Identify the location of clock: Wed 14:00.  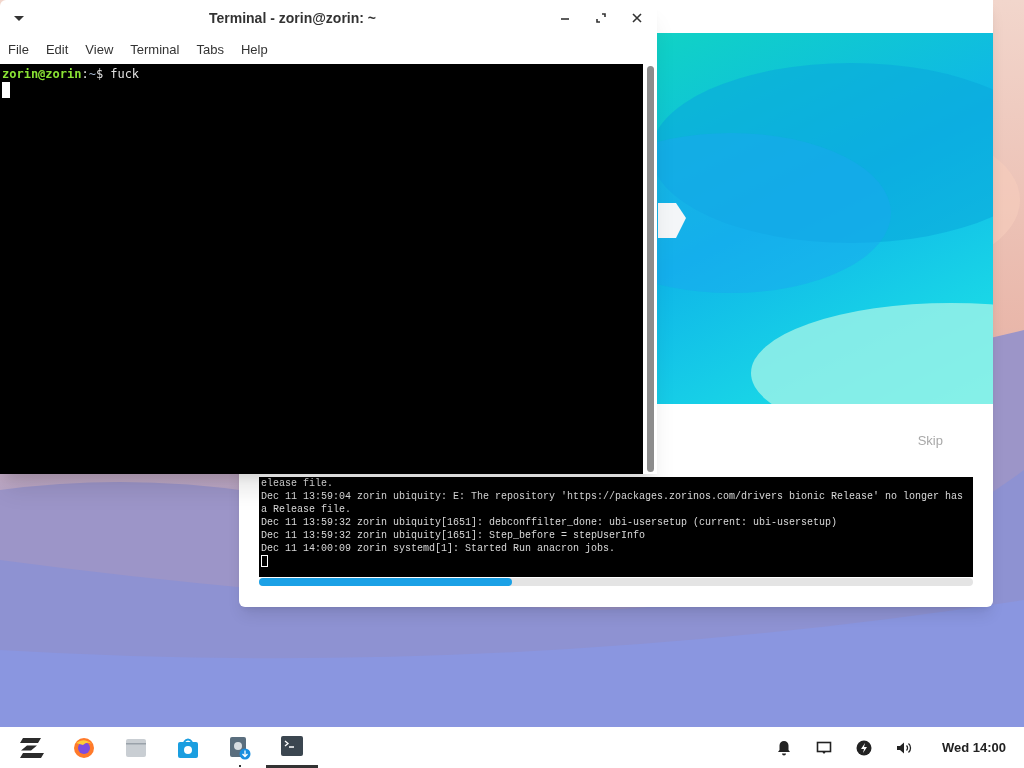
(974, 747).